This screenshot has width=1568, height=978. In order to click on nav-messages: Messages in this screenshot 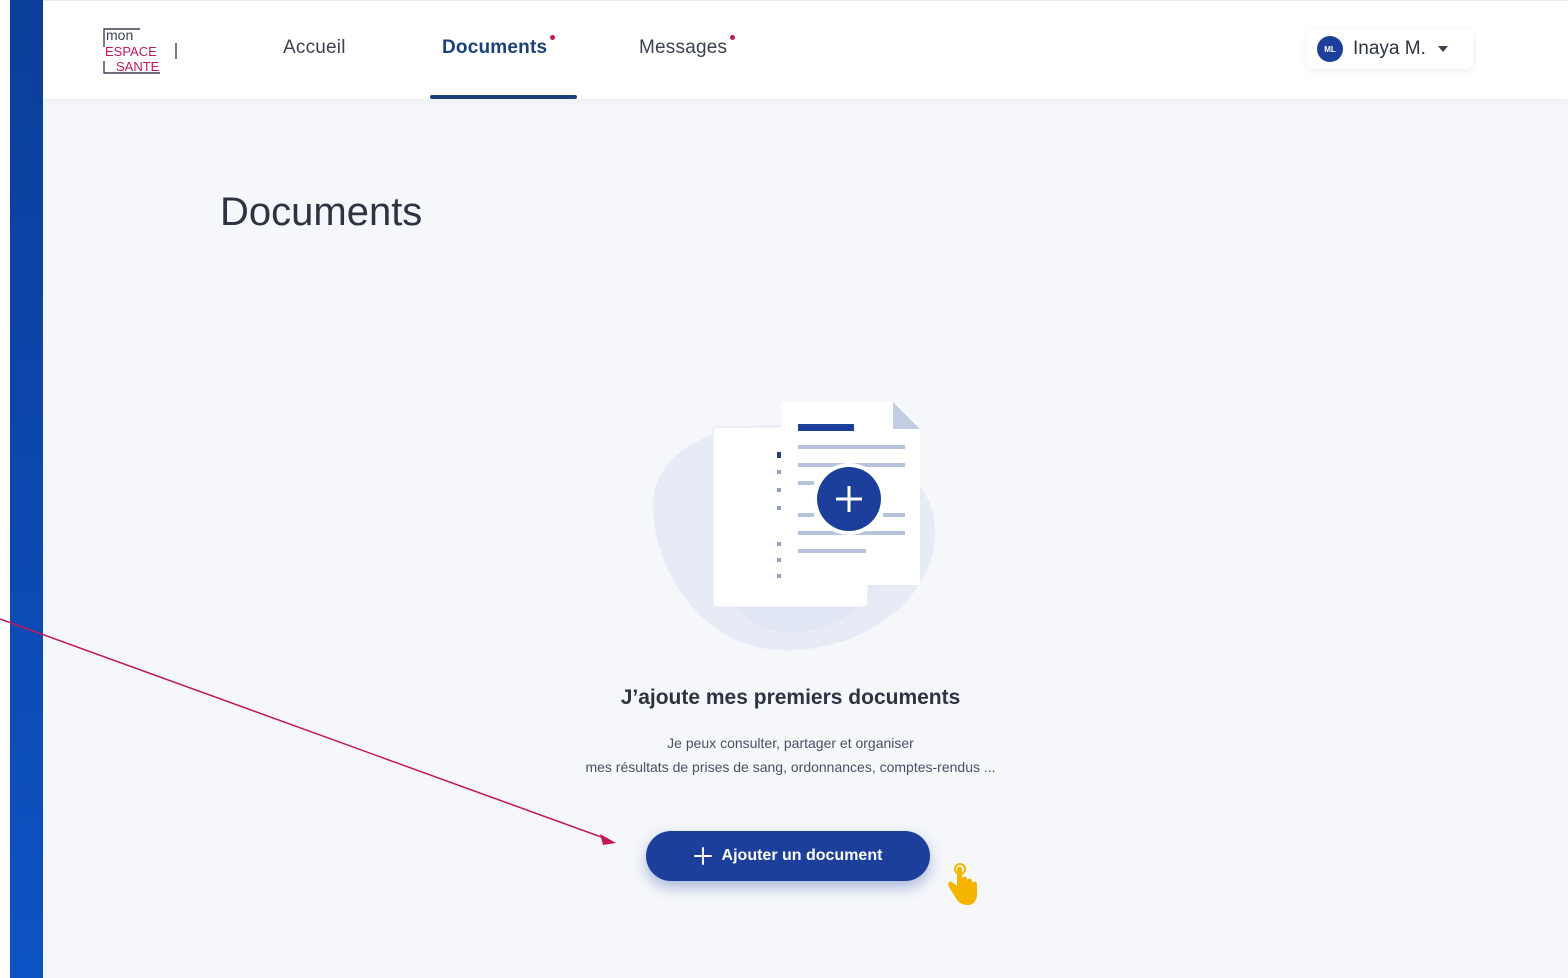, I will do `click(687, 47)`.